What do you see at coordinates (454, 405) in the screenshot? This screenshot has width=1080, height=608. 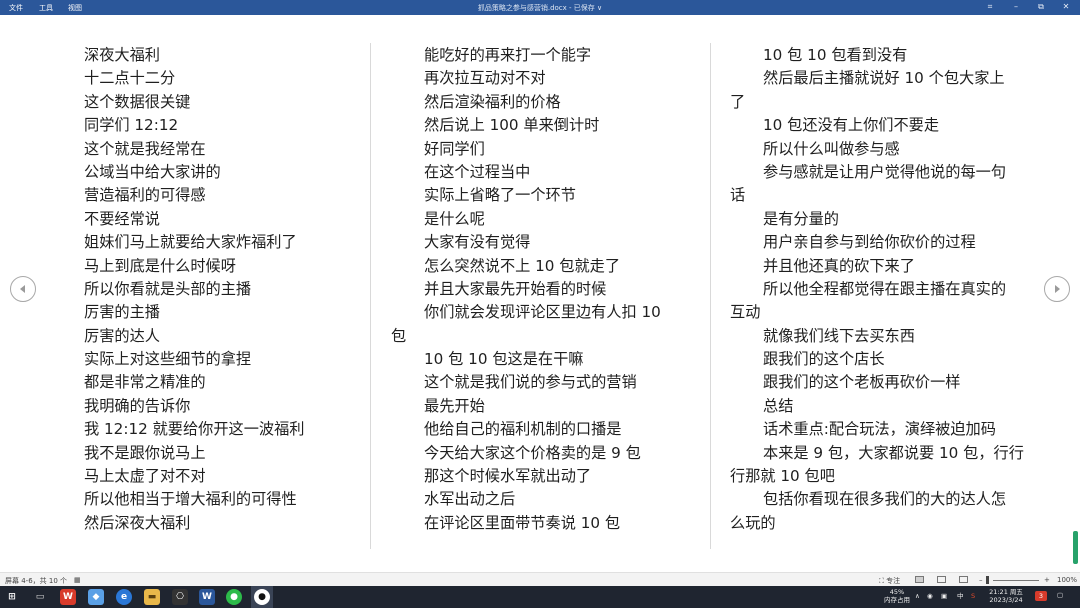 I see `text-line: 最先开始` at bounding box center [454, 405].